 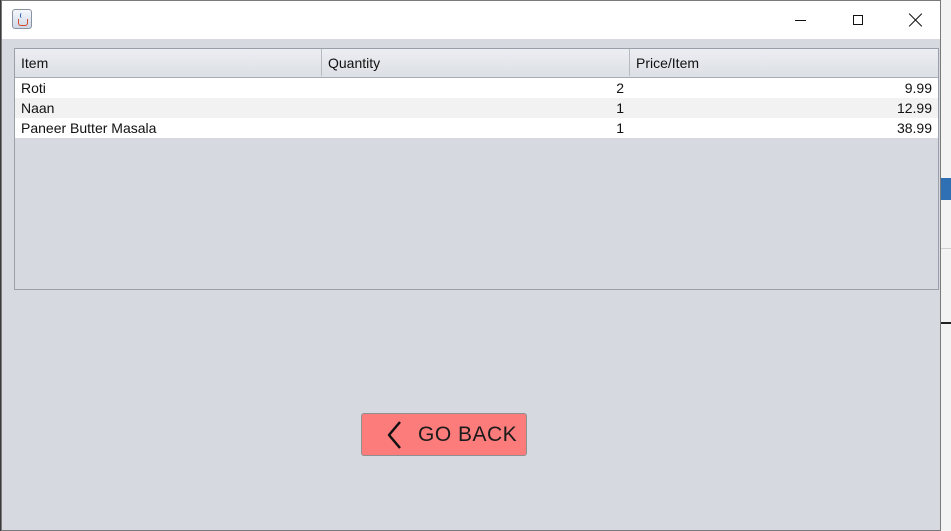 What do you see at coordinates (784, 62) in the screenshot?
I see `column-header-price: Price/Item` at bounding box center [784, 62].